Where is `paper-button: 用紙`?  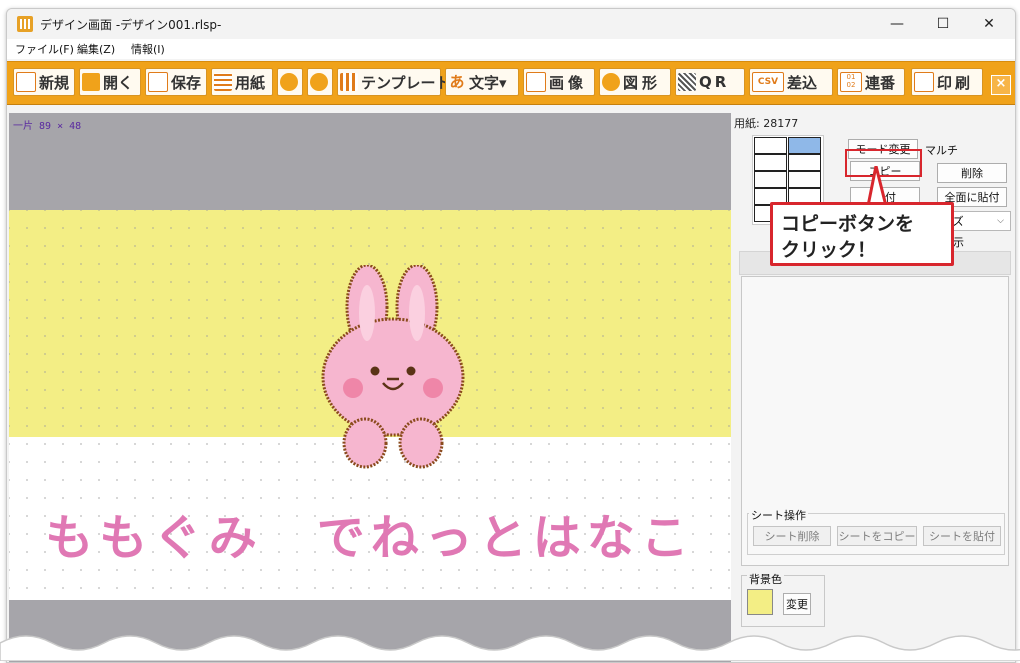
paper-button: 用紙 is located at coordinates (242, 82).